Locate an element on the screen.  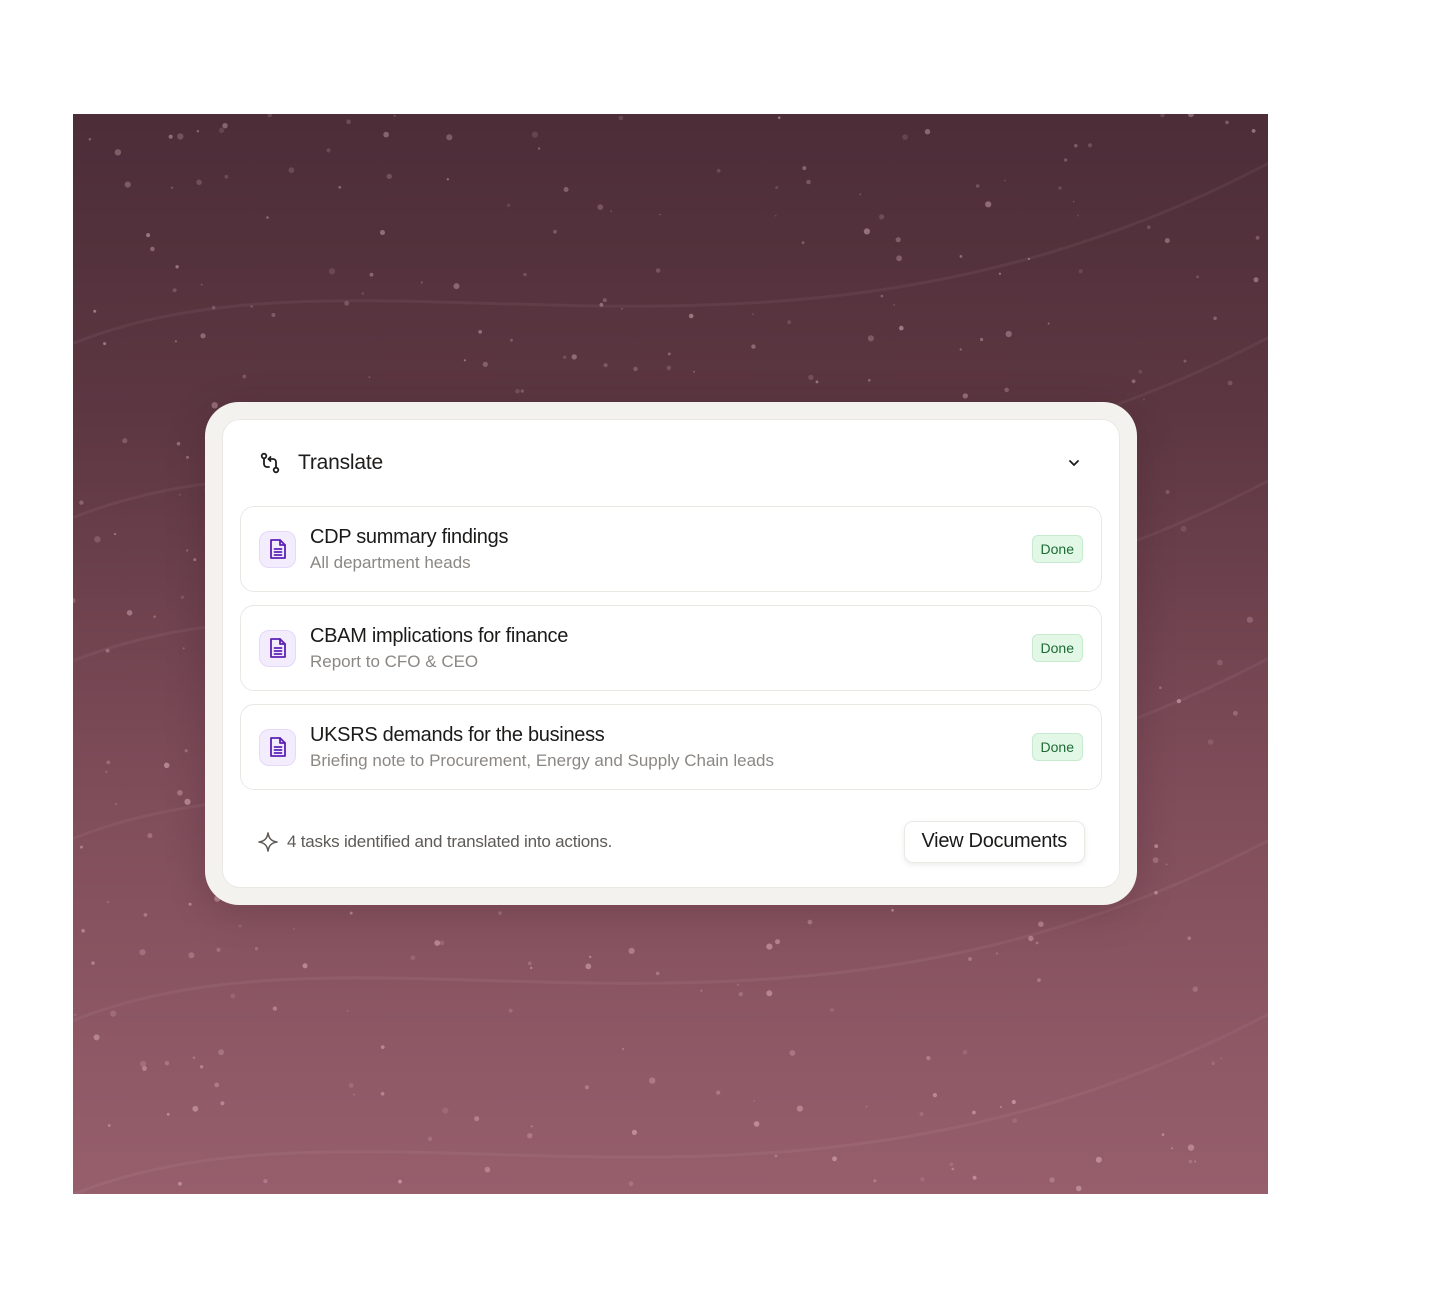
task-title: CBAM implications for finance is located at coordinates (439, 636).